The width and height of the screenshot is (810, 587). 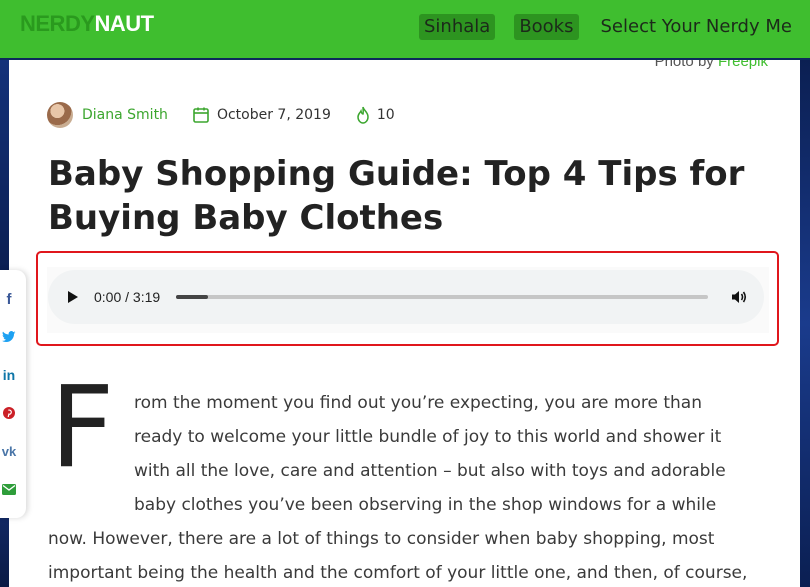 What do you see at coordinates (9, 489) in the screenshot?
I see `email-icon` at bounding box center [9, 489].